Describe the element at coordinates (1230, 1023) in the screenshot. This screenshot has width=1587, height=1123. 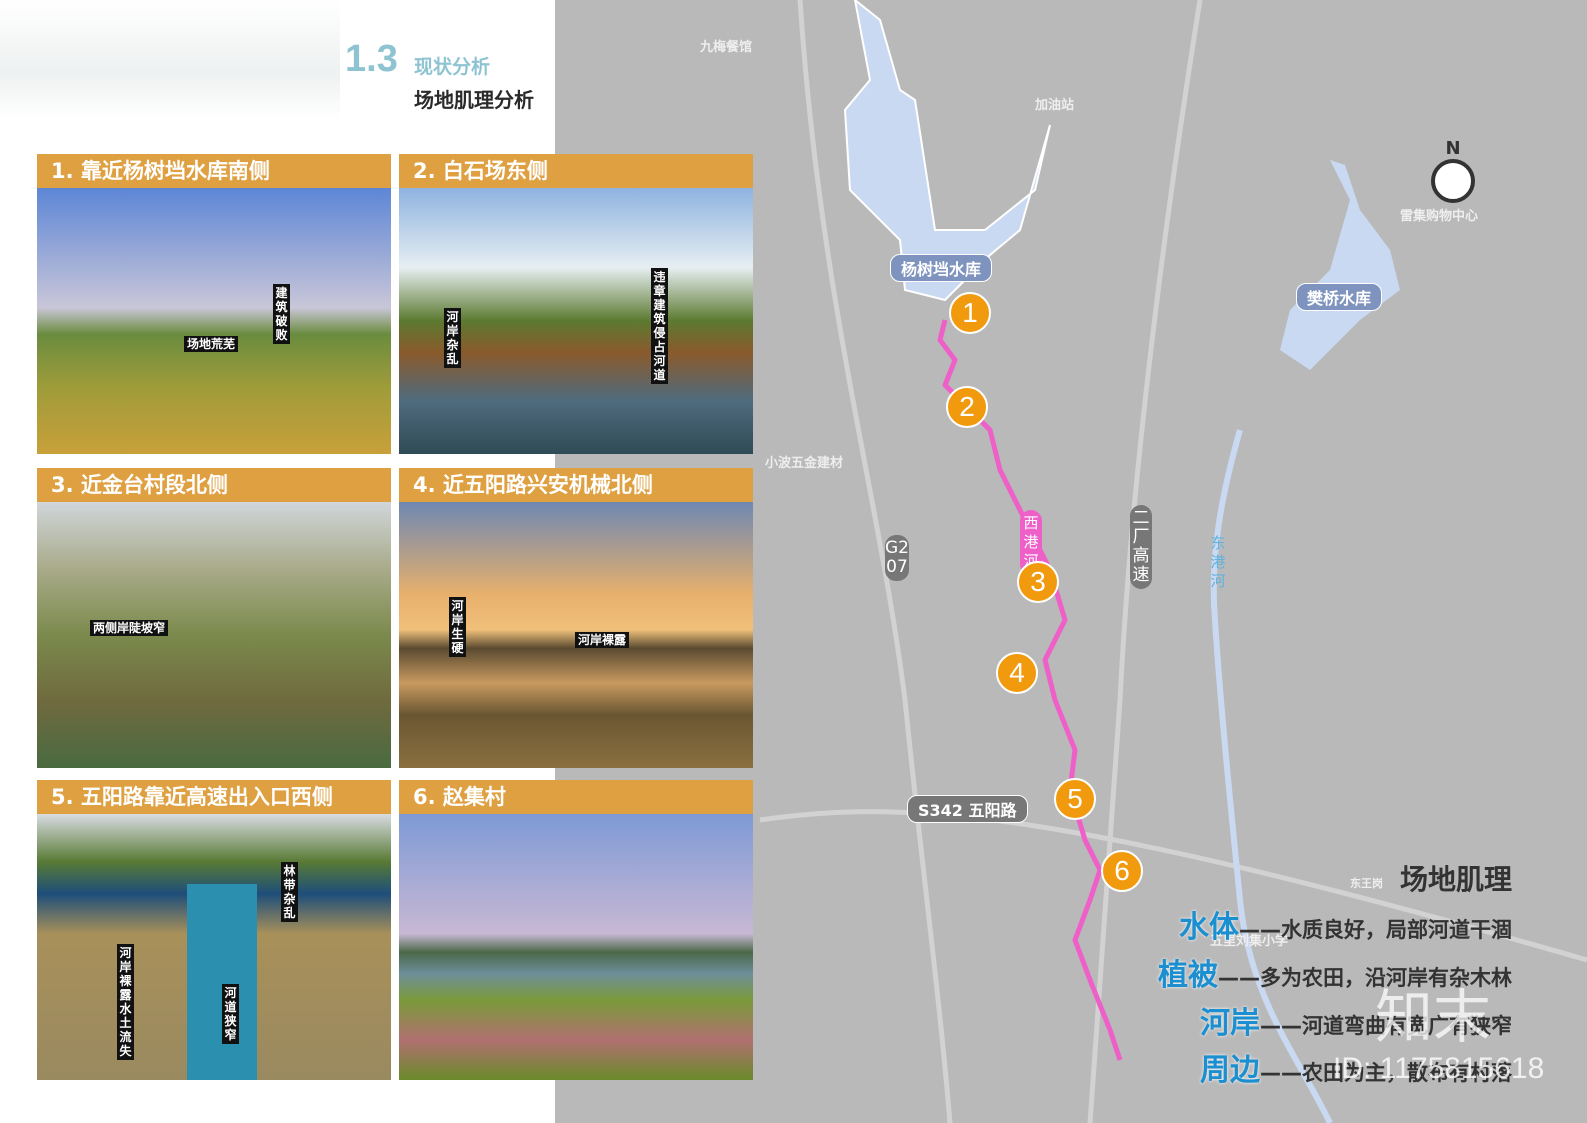
I see `legend-key: 河岸` at that location.